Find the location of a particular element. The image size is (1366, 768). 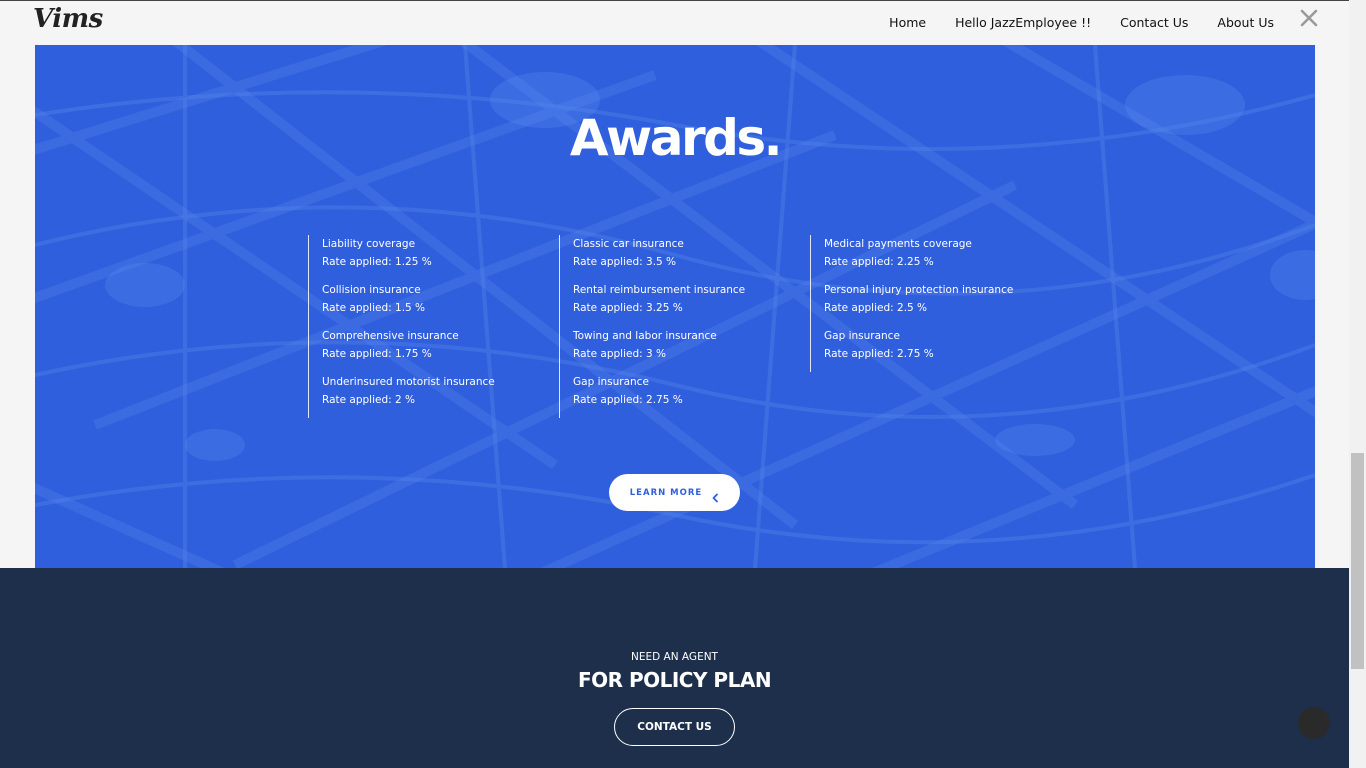

close-icon is located at coordinates (1310, 21).